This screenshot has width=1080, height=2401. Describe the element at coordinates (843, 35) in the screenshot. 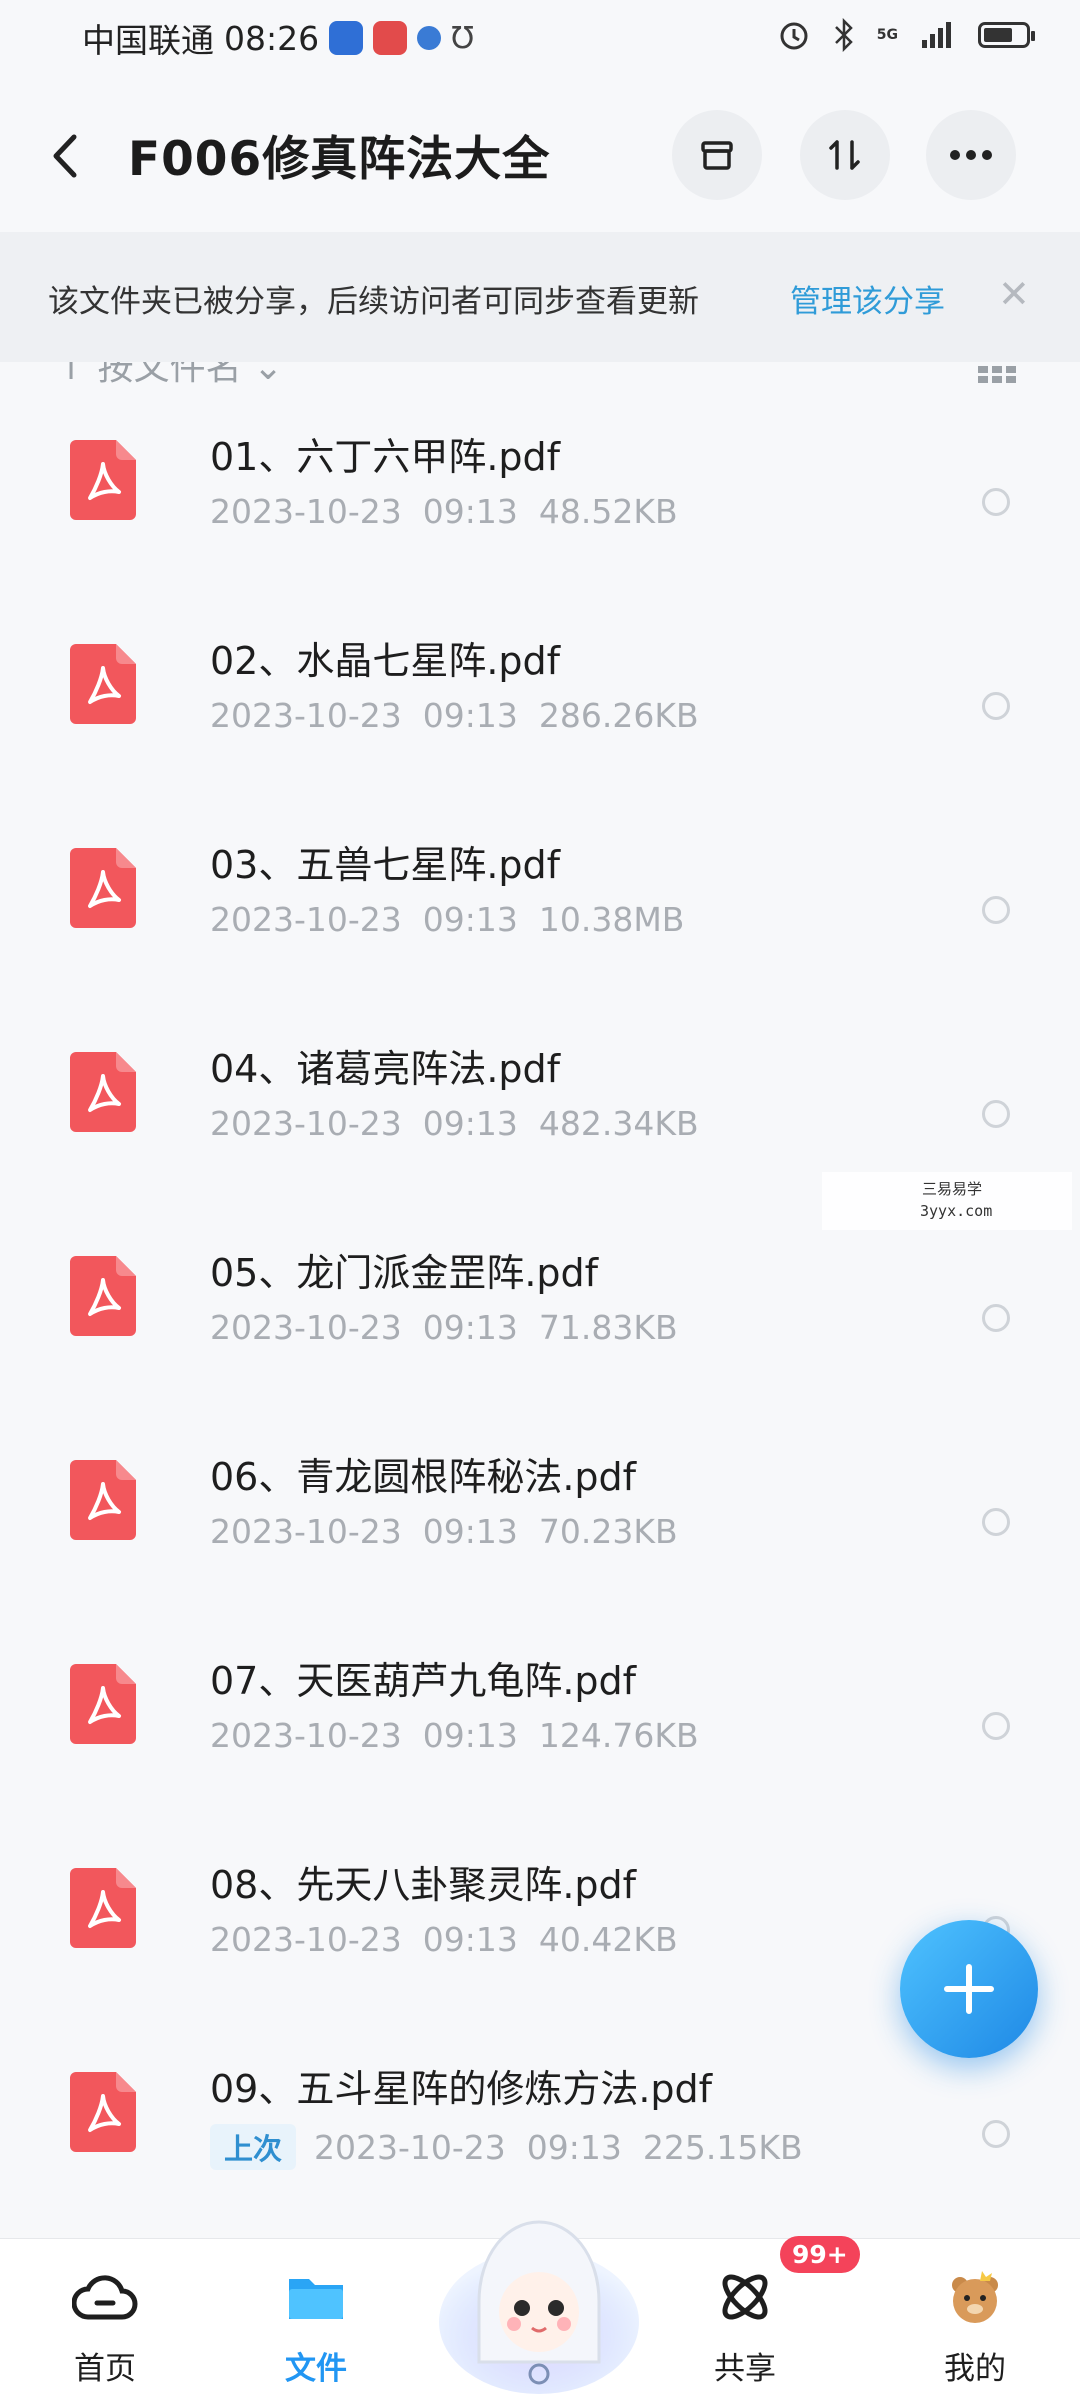

I see `bluetooth-icon` at that location.